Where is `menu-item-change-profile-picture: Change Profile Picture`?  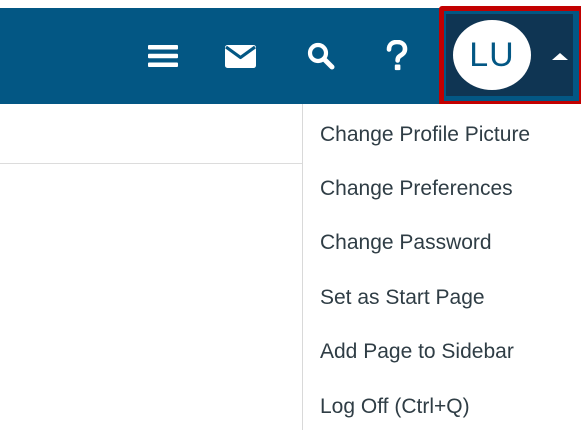
menu-item-change-profile-picture: Change Profile Picture is located at coordinates (425, 135).